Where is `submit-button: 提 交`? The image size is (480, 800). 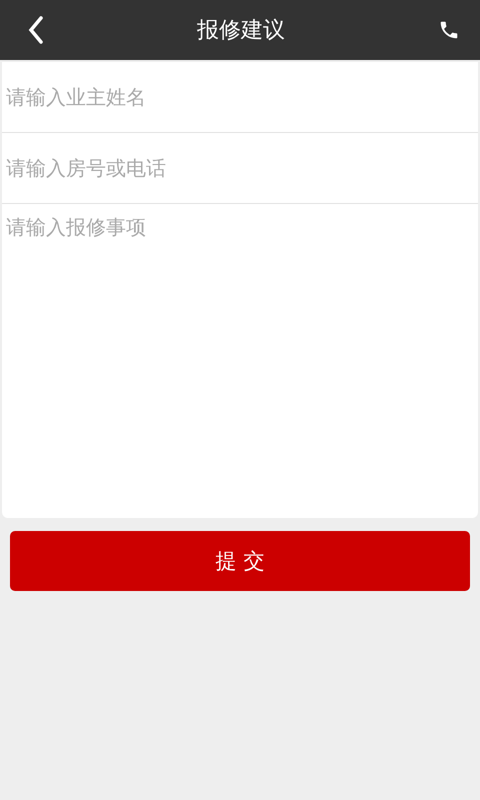 submit-button: 提 交 is located at coordinates (240, 561).